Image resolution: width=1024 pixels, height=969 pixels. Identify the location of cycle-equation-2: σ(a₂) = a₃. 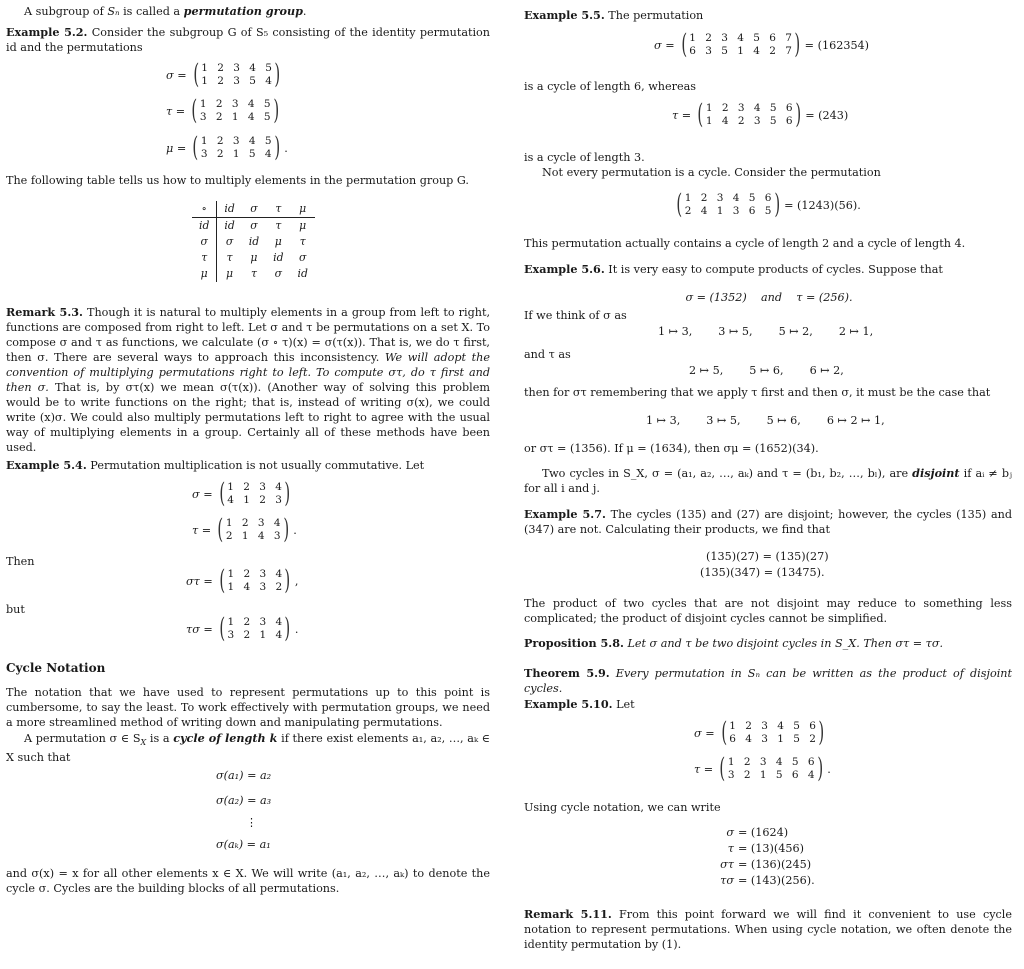
(244, 800).